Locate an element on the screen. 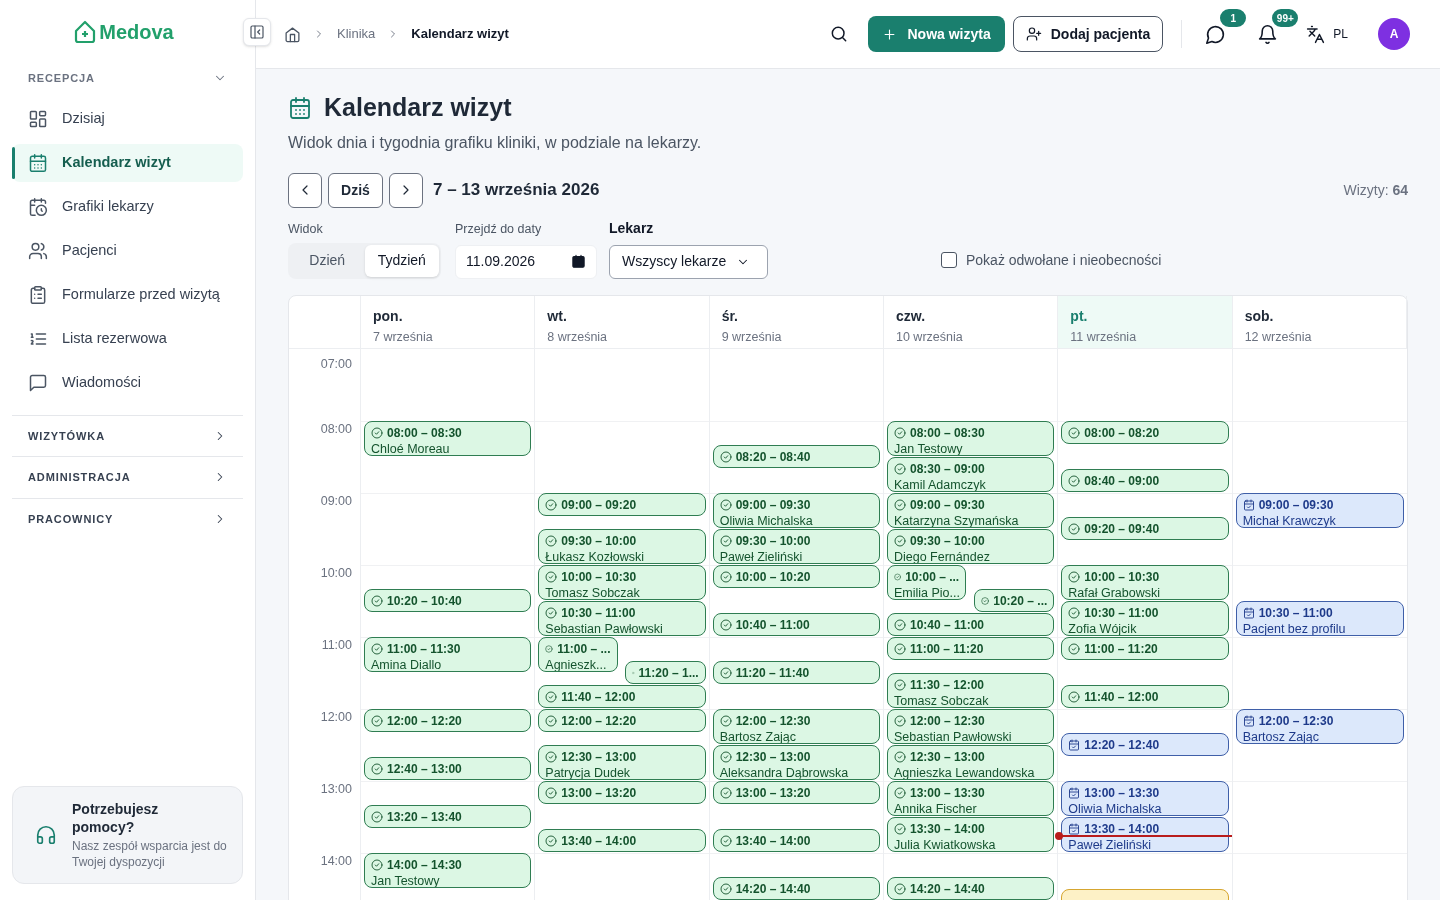 The height and width of the screenshot is (900, 1440). appointment-card: 10:20 – 10:40 is located at coordinates (448, 600).